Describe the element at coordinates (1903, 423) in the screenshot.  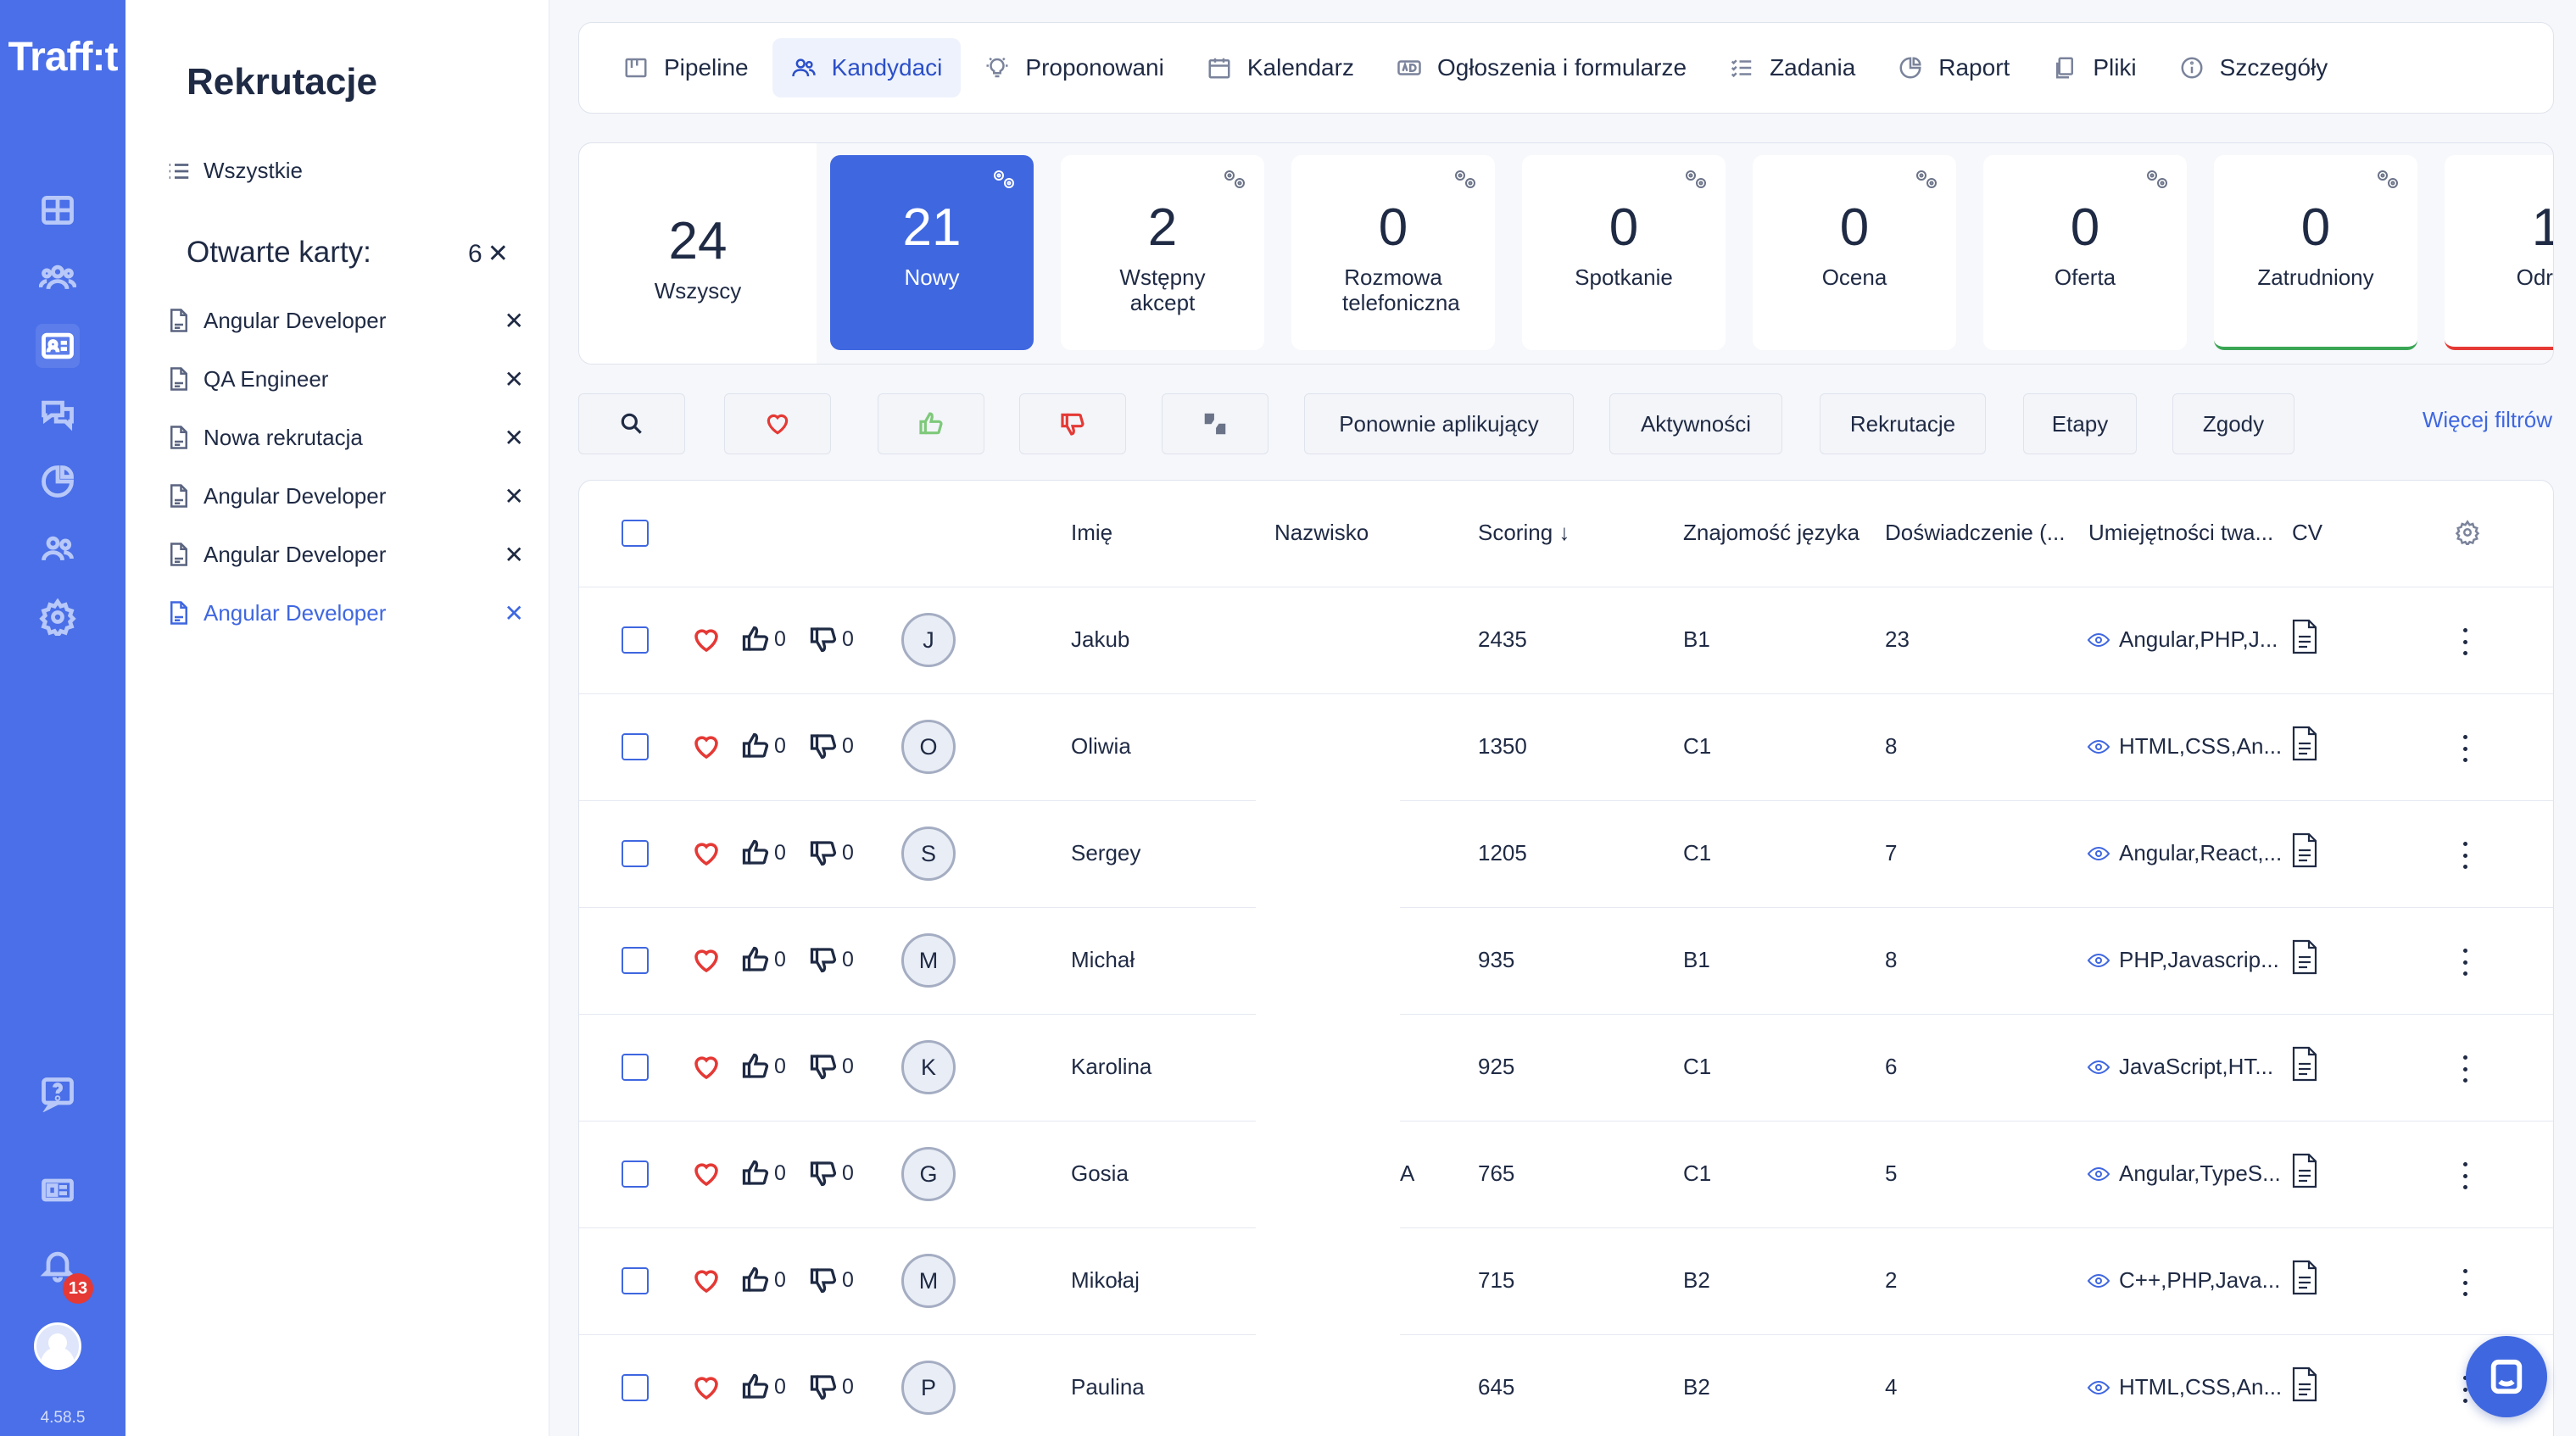
I see `recruitments-filter-button: Rekrutacje` at that location.